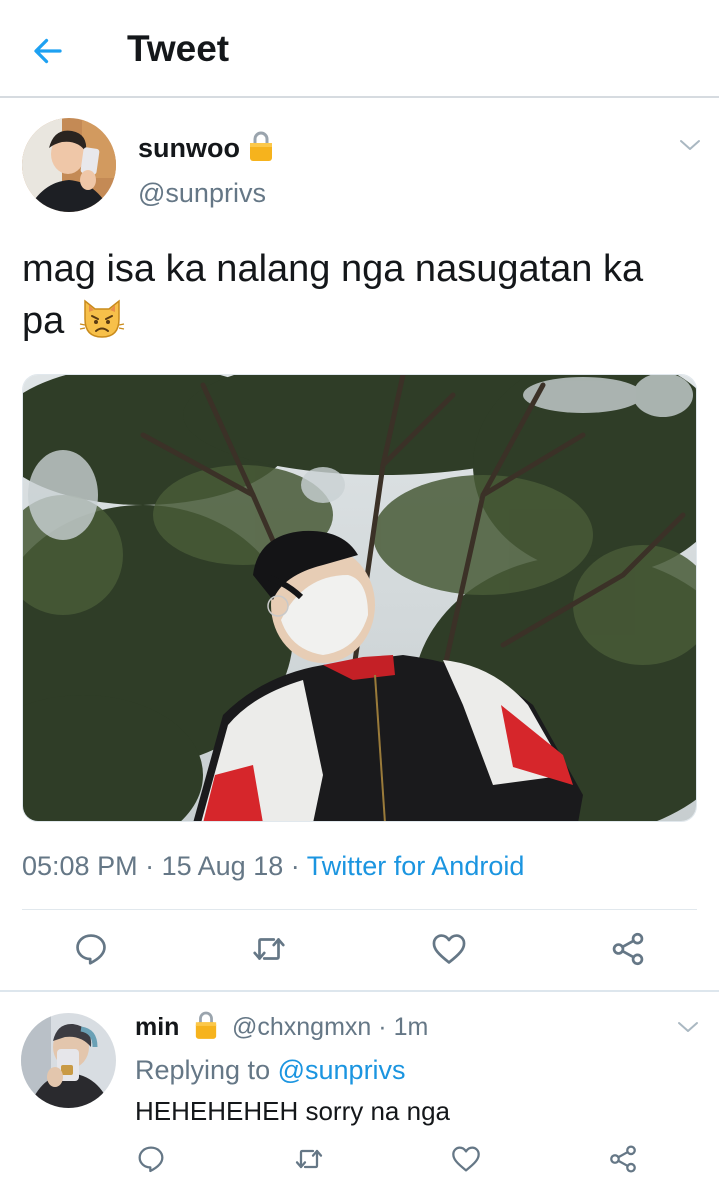  I want to click on avatar, so click(69, 165).